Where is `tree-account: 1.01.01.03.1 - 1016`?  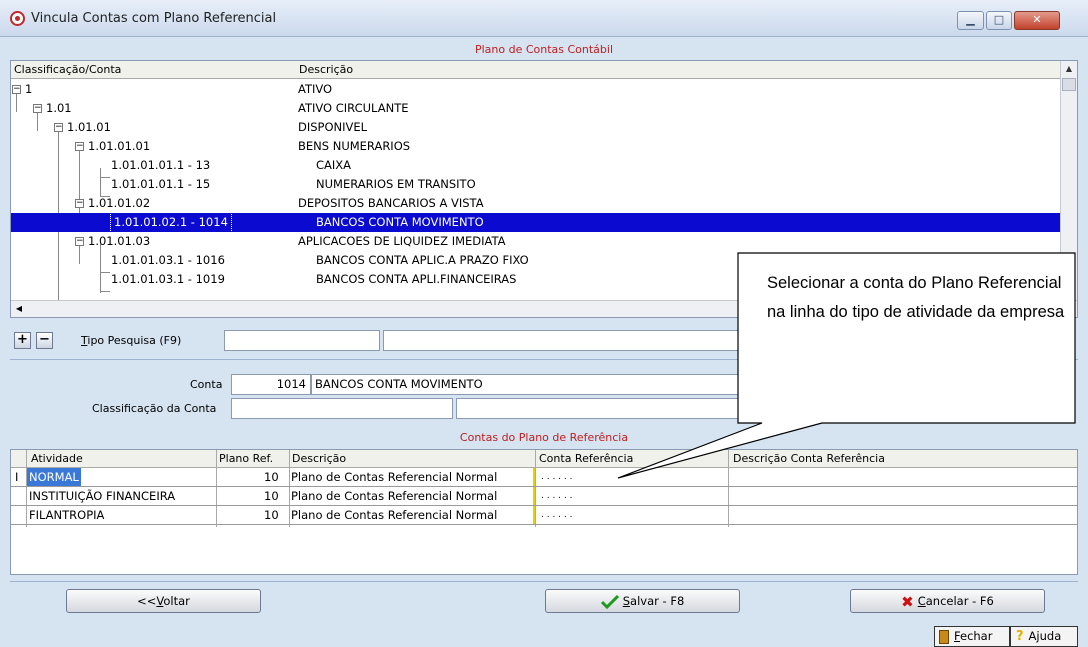
tree-account: 1.01.01.03.1 - 1016 is located at coordinates (168, 260).